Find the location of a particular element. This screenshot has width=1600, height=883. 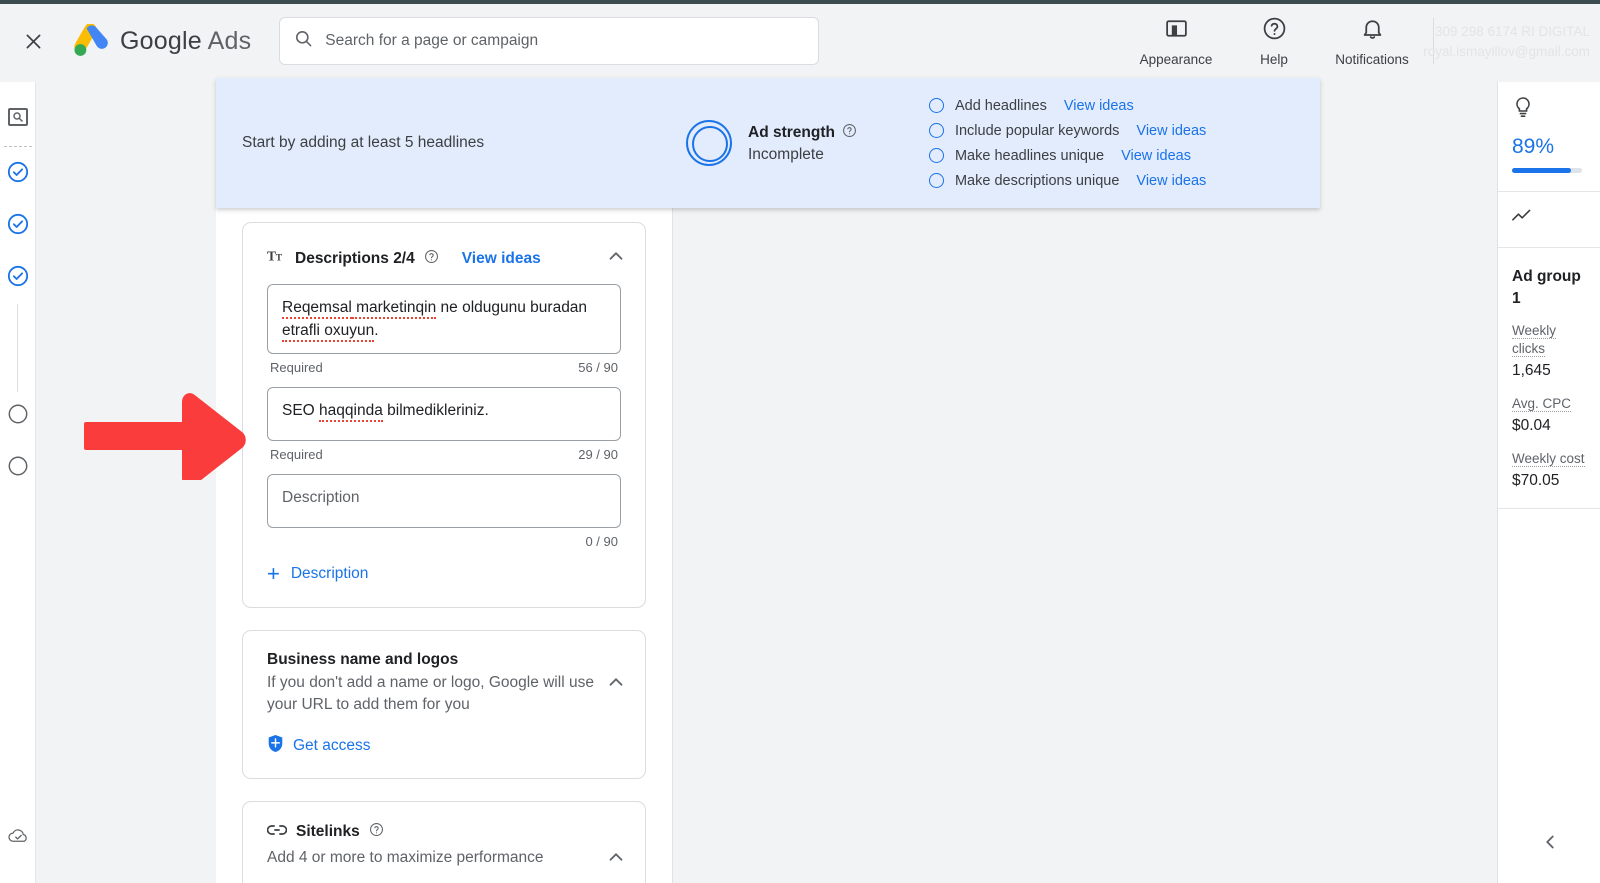

trend-line-icon is located at coordinates (1524, 218).